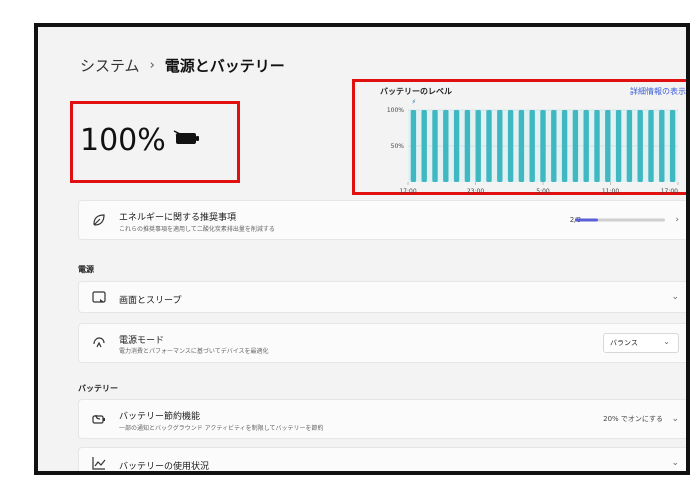  What do you see at coordinates (620, 220) in the screenshot?
I see `energy-progress-bar` at bounding box center [620, 220].